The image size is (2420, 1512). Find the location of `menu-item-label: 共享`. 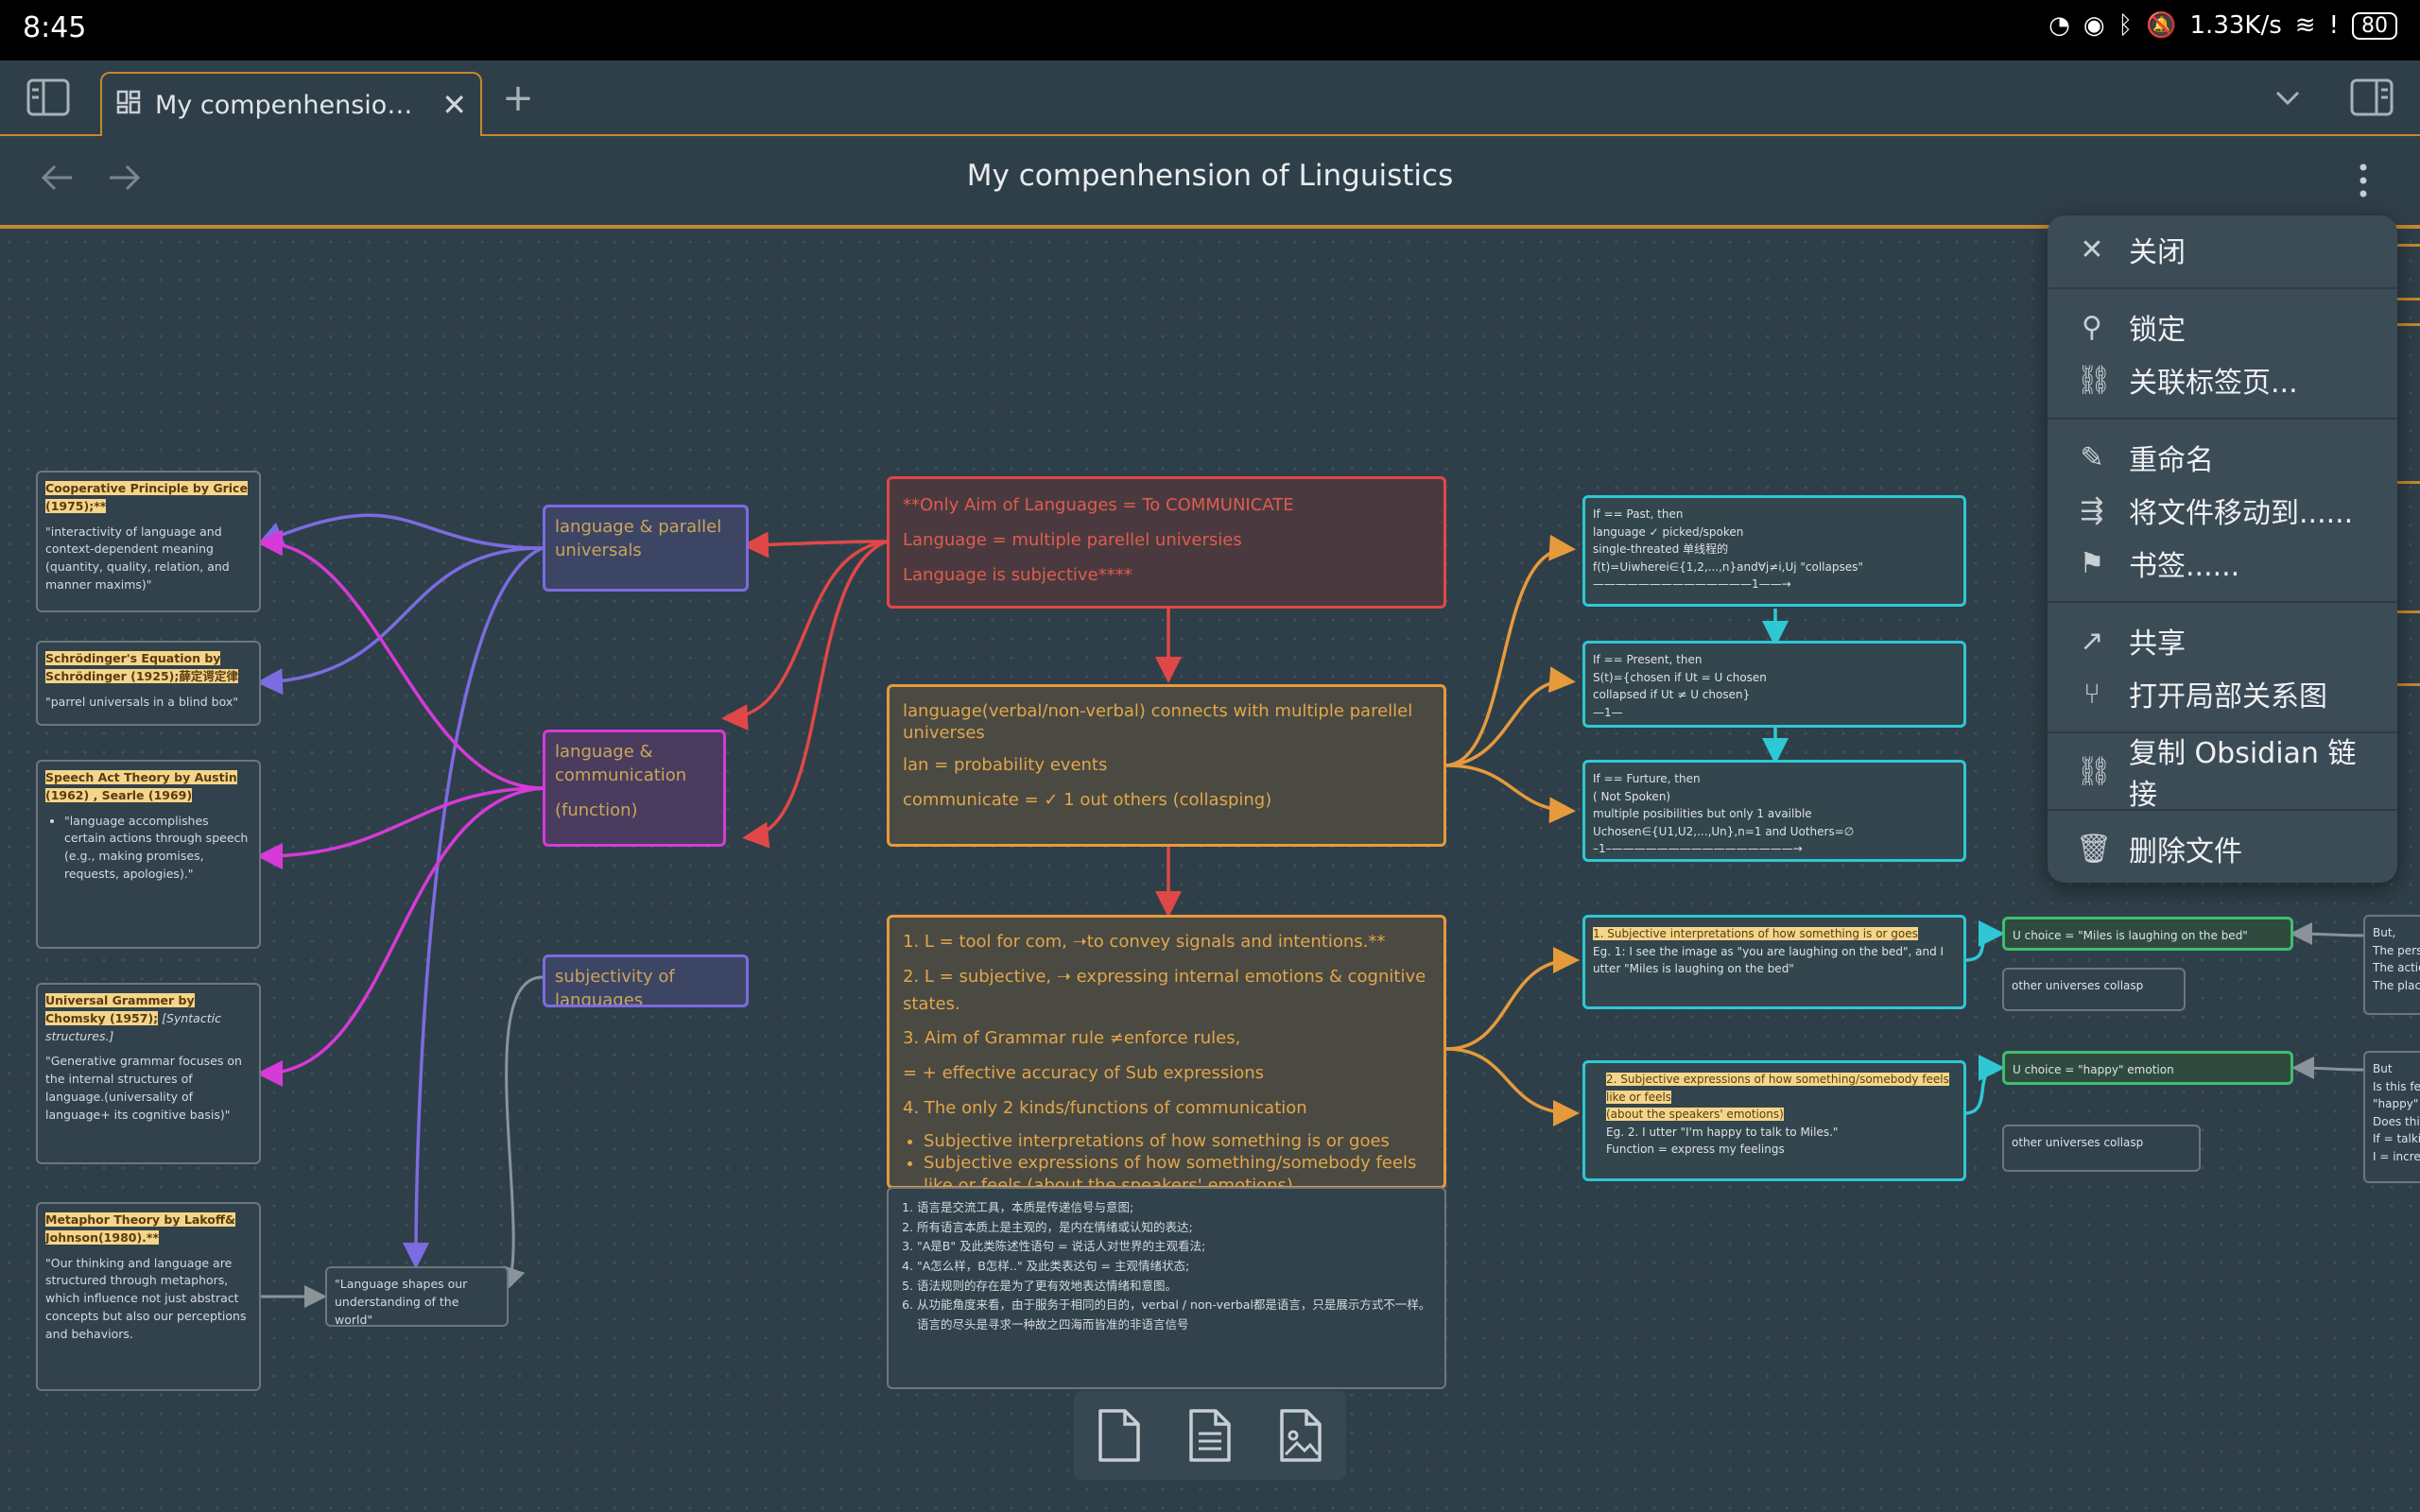

menu-item-label: 共享 is located at coordinates (2157, 644).